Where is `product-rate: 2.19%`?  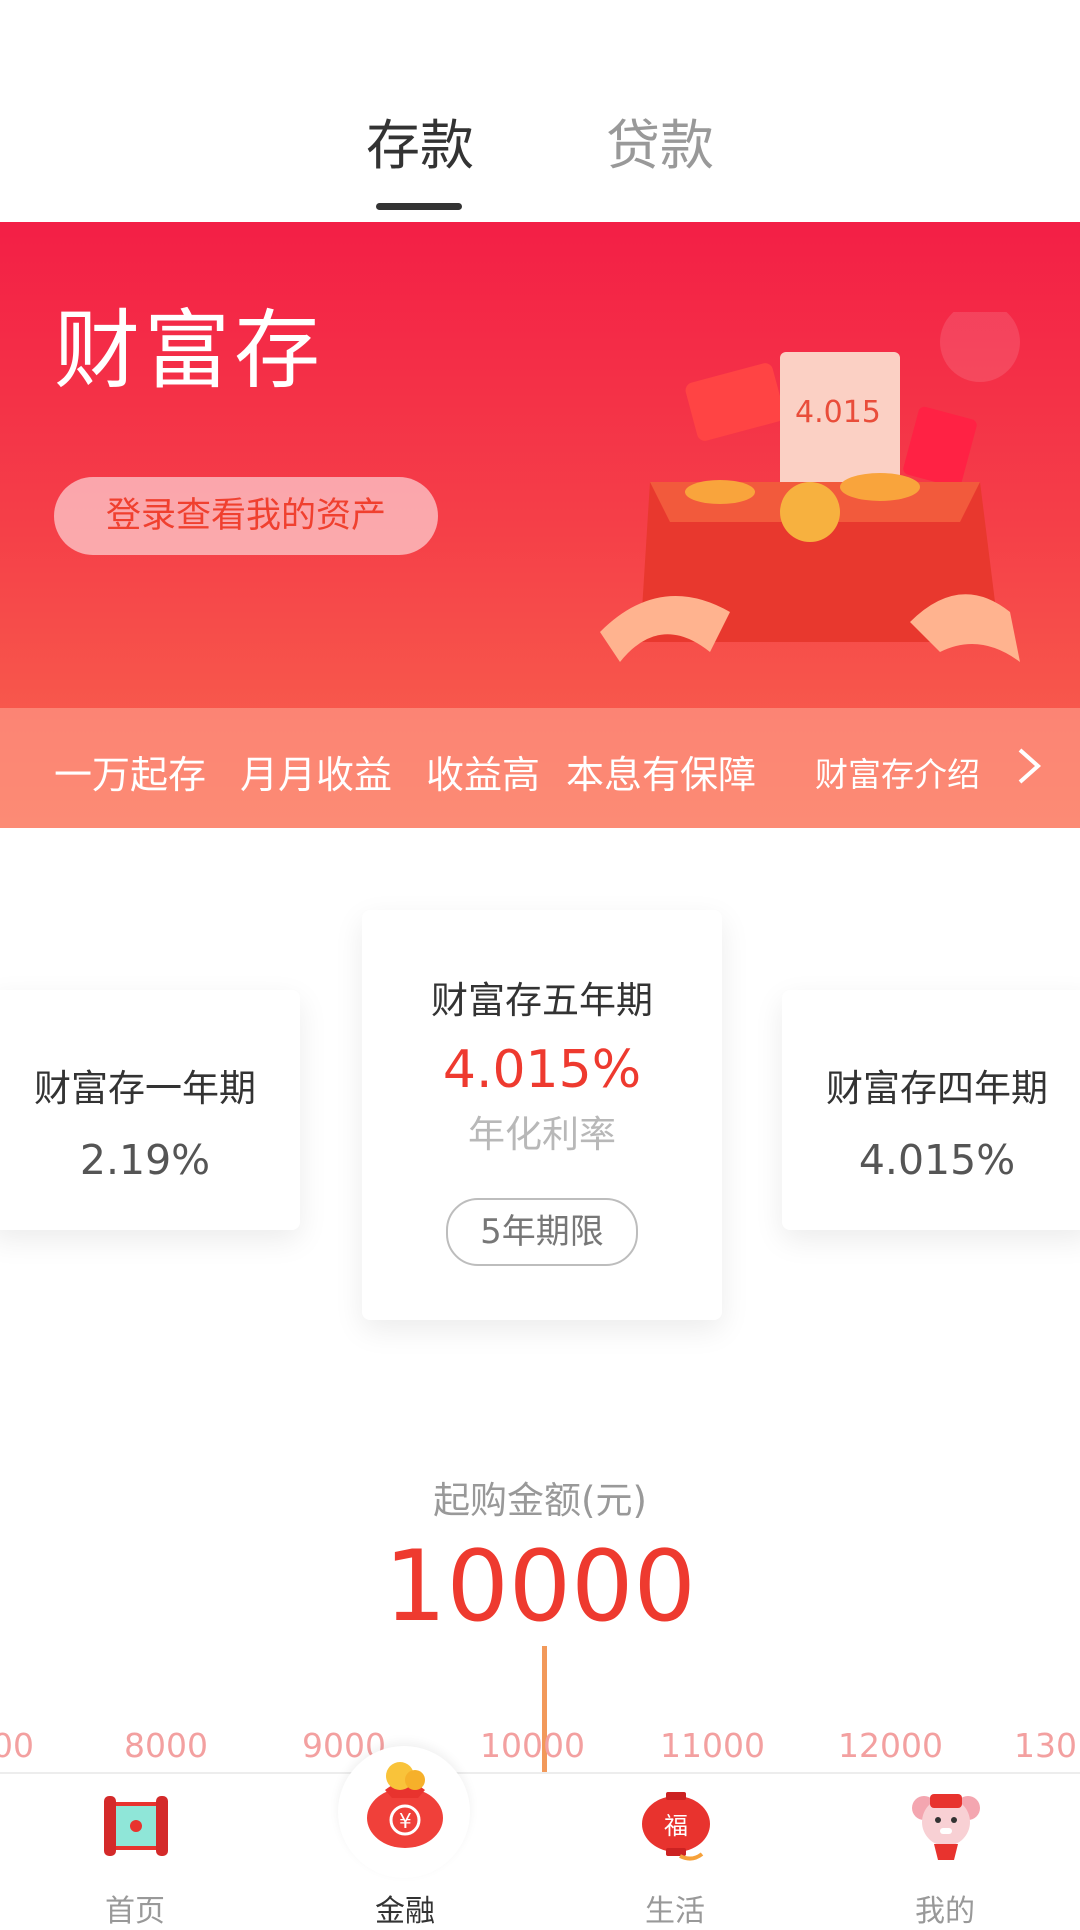 product-rate: 2.19% is located at coordinates (145, 1160).